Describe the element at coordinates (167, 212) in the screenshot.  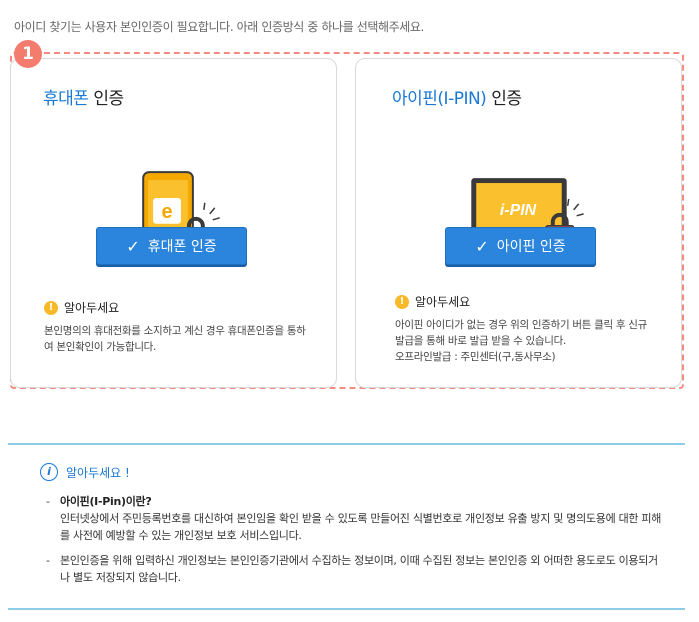
I see `phone-screen-letter: e` at that location.